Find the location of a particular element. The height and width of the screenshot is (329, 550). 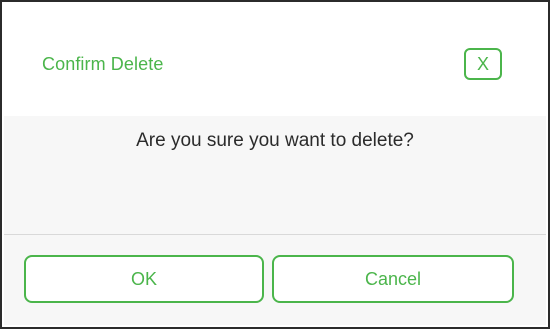

close-button: X is located at coordinates (483, 64).